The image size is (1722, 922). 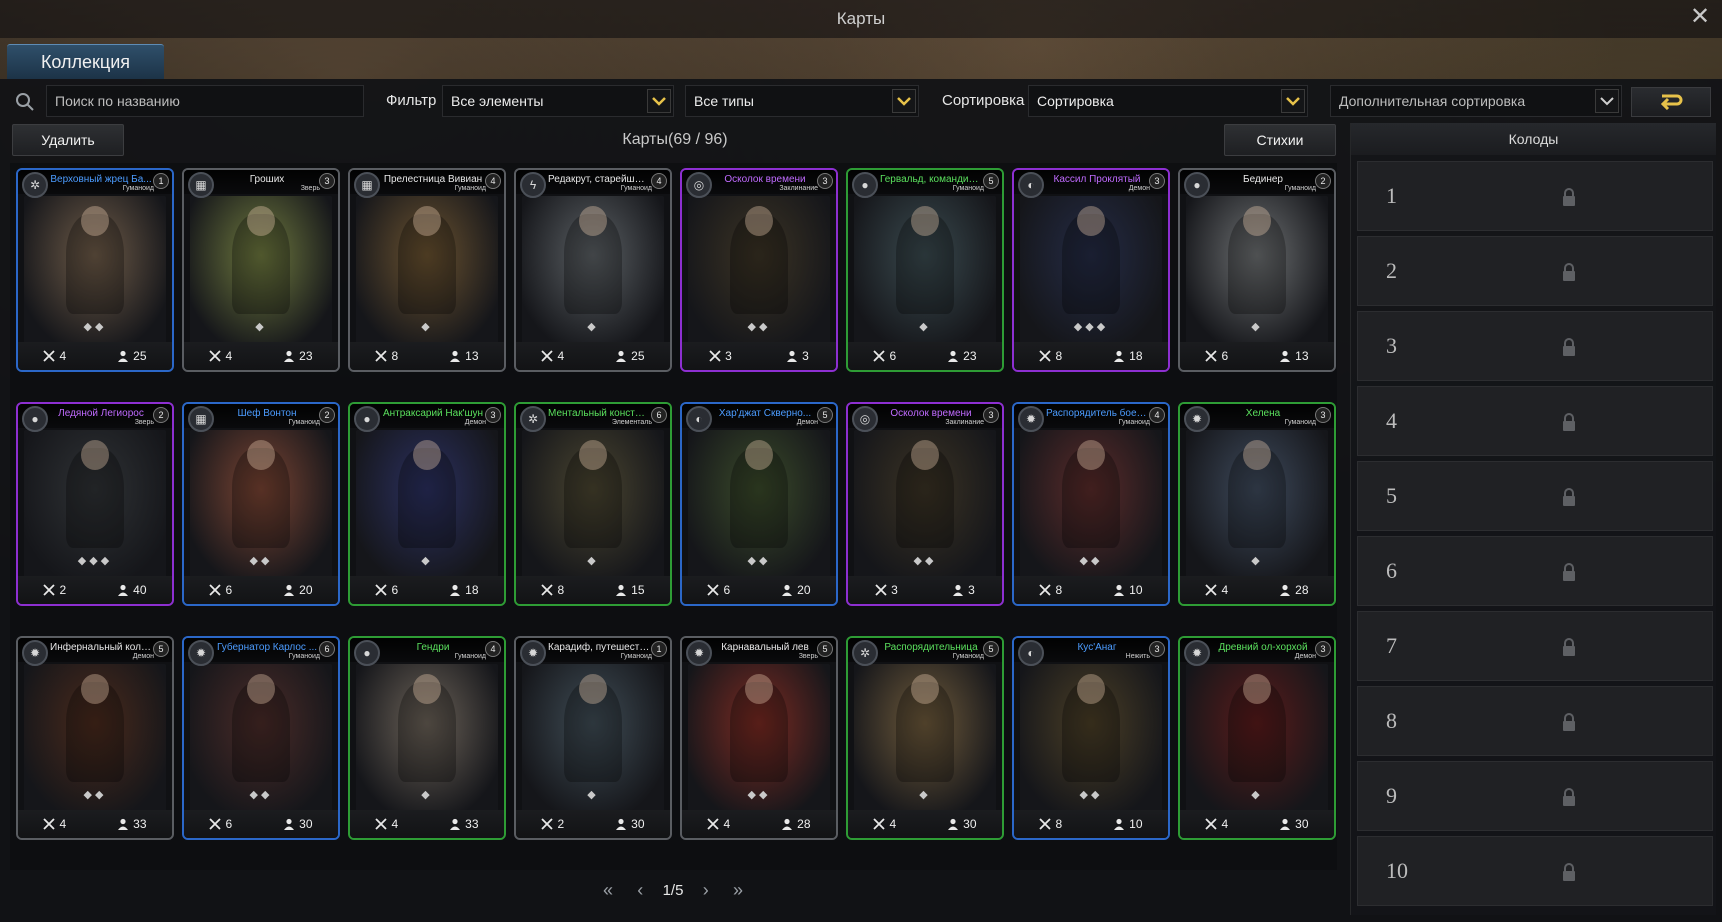 I want to click on deck-number: 3, so click(x=1391, y=345).